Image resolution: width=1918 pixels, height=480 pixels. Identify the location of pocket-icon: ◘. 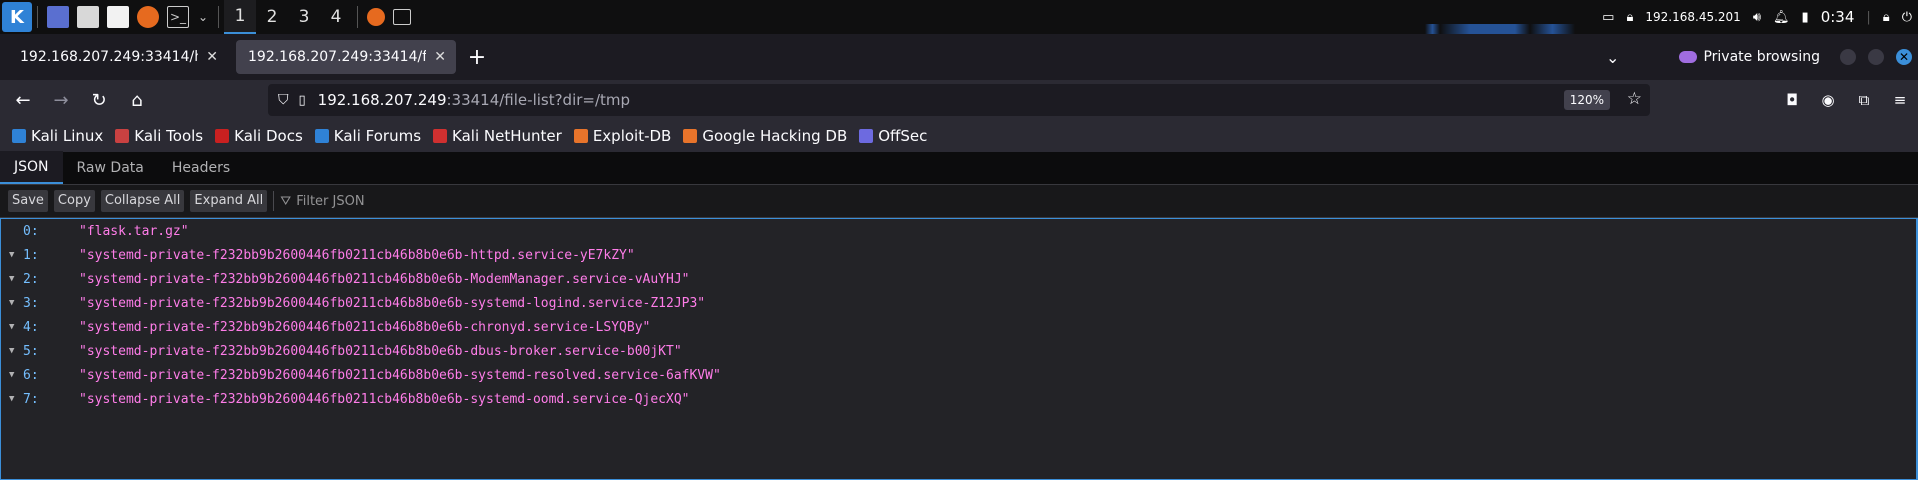
(1792, 100).